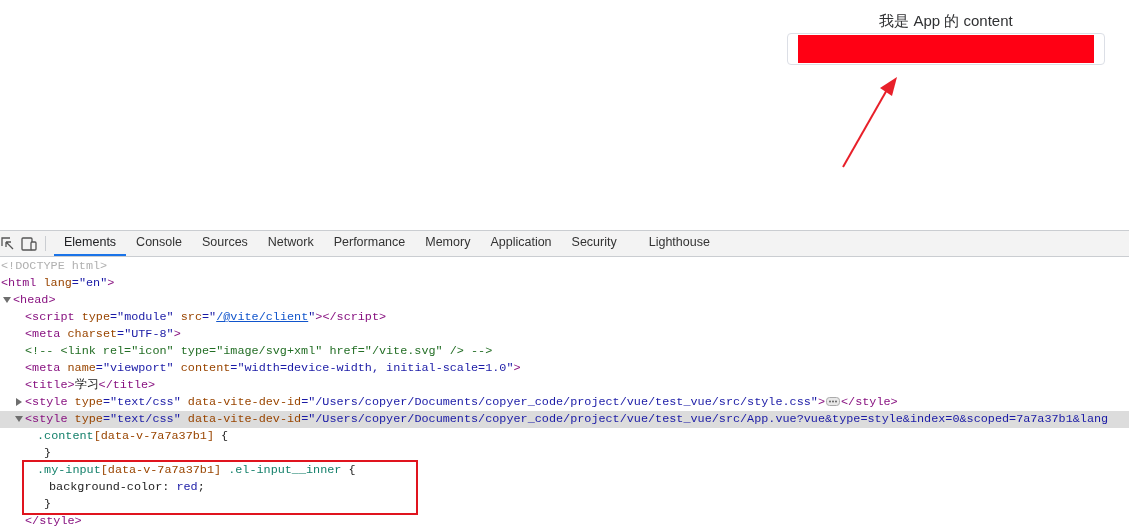 The image size is (1129, 531). Describe the element at coordinates (159, 243) in the screenshot. I see `devtools-tab: Console` at that location.